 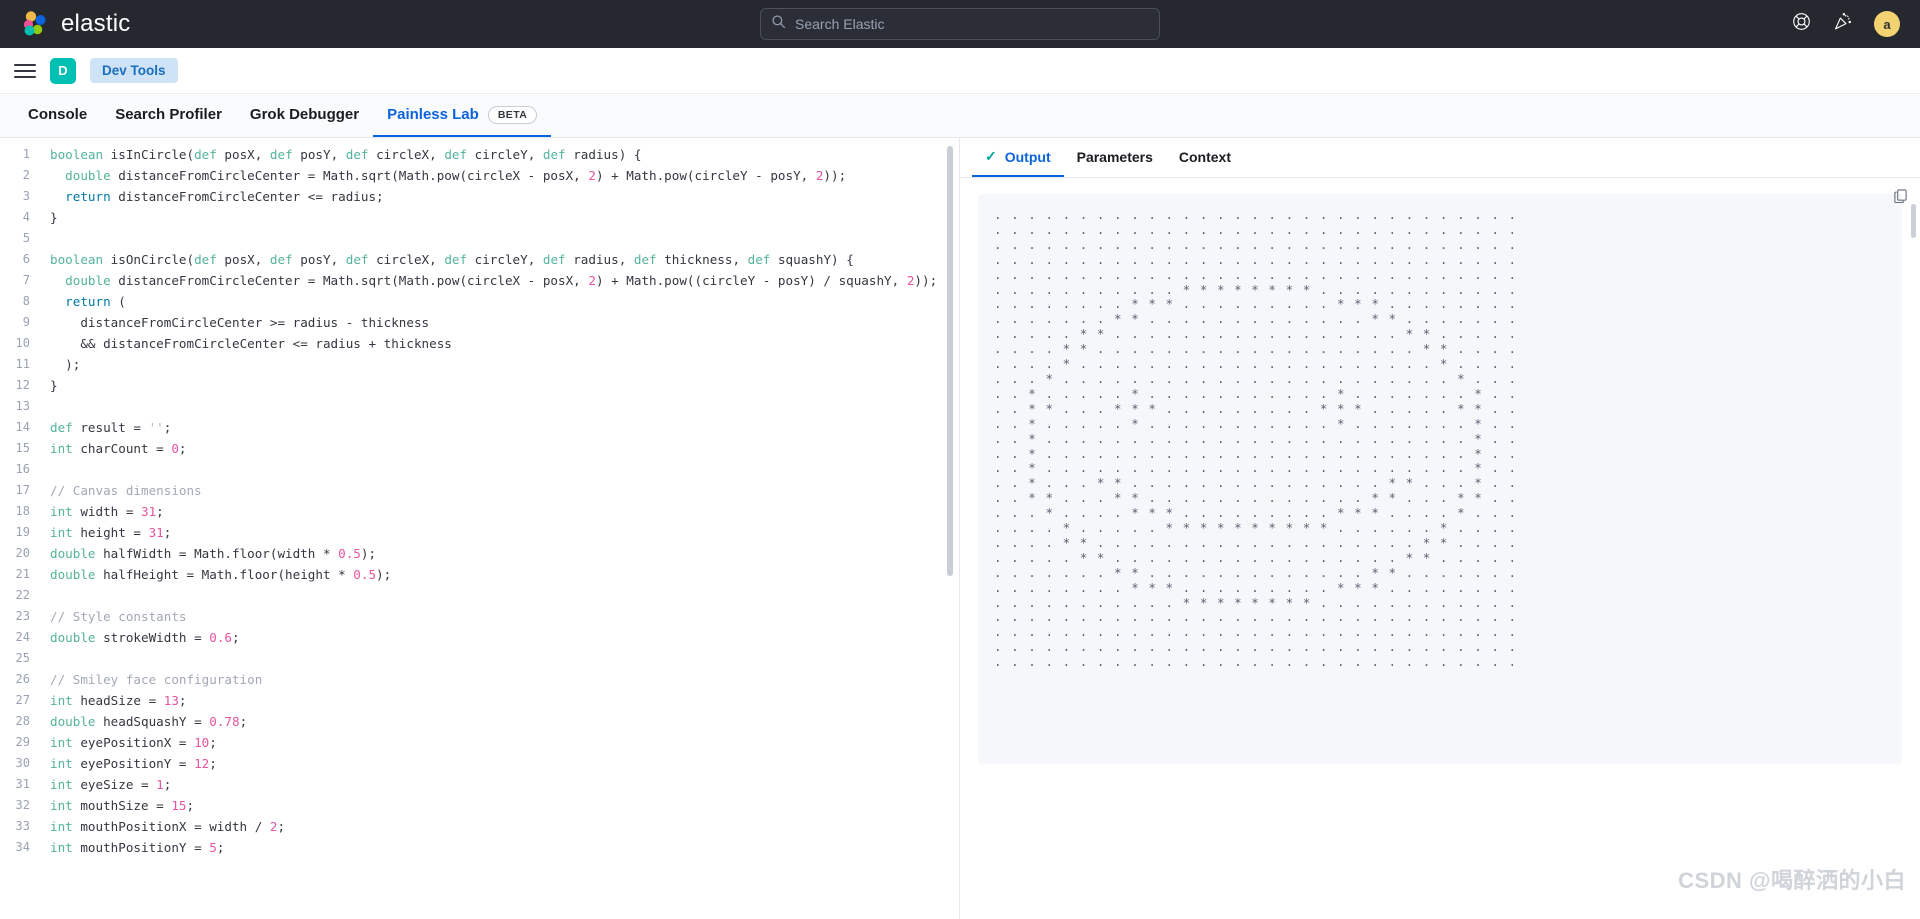 What do you see at coordinates (479, 784) in the screenshot?
I see `code-line: 31 int eyeSize = 1;` at bounding box center [479, 784].